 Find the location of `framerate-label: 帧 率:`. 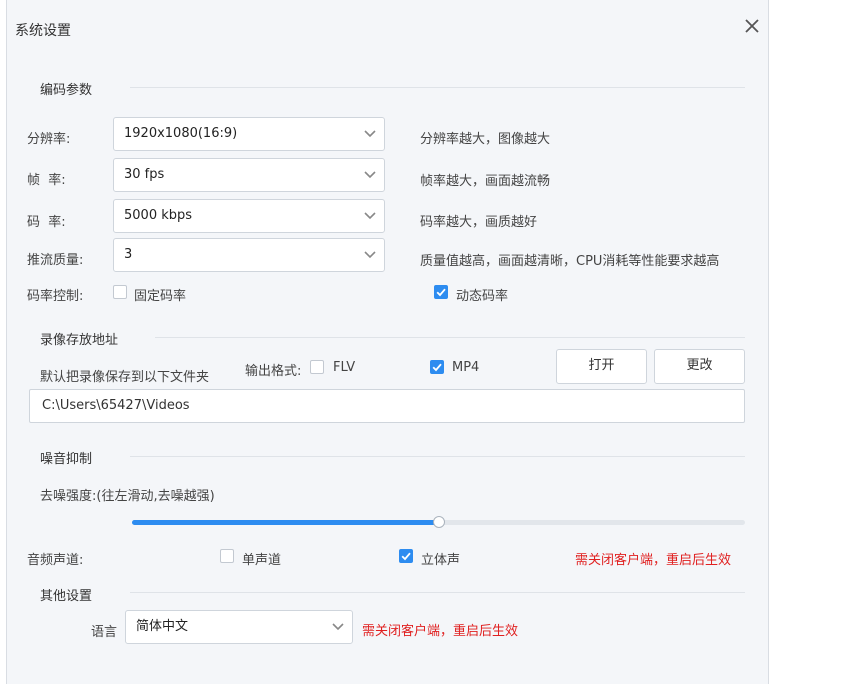

framerate-label: 帧 率: is located at coordinates (46, 180).